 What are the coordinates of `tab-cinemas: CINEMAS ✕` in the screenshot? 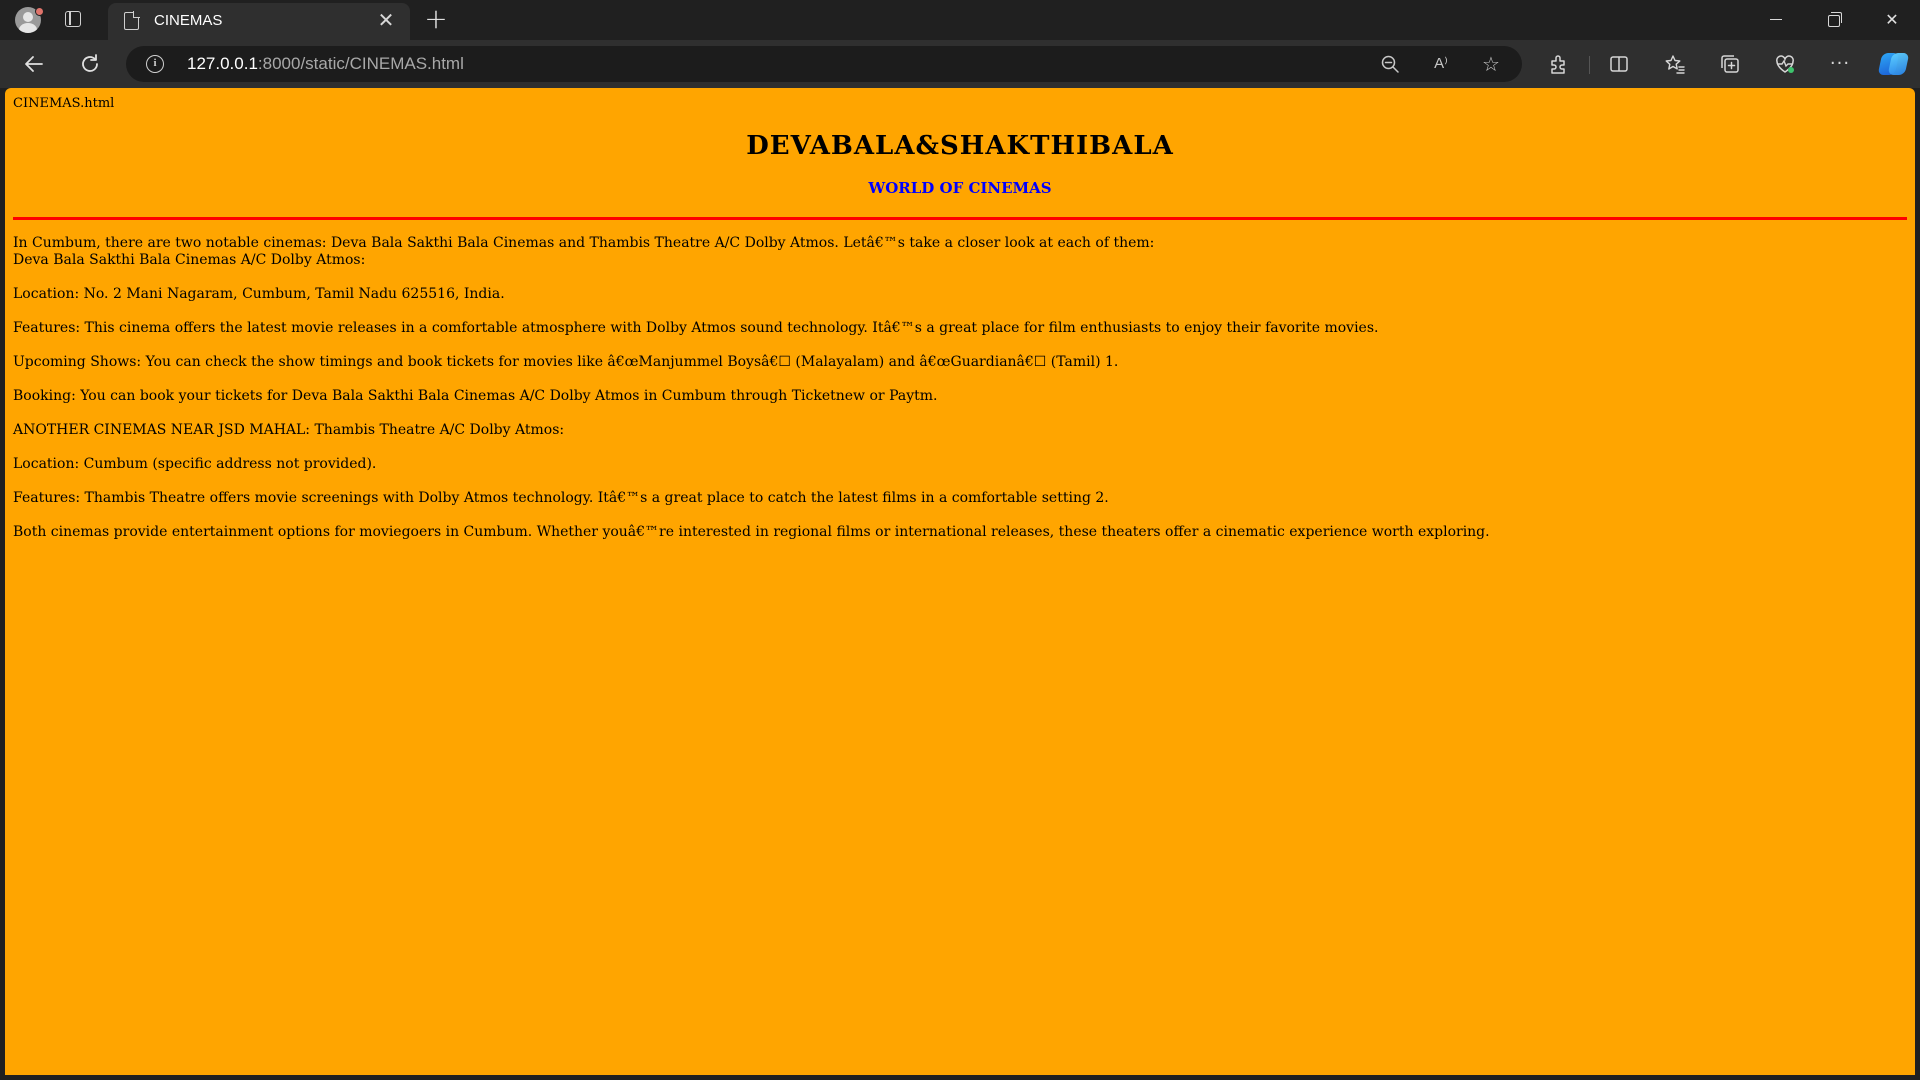 It's located at (259, 21).